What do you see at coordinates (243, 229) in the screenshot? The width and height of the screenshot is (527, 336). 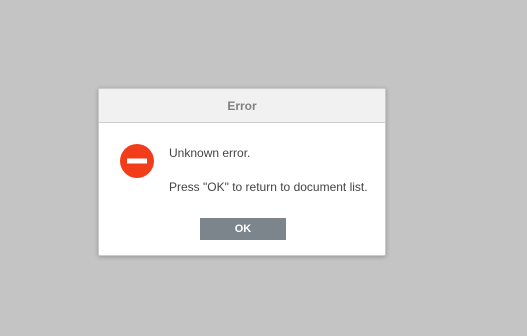 I see `ok-button: OK` at bounding box center [243, 229].